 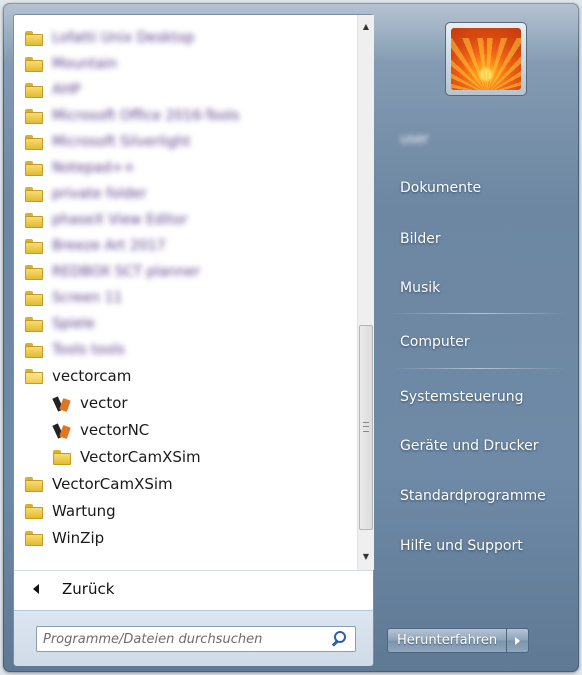 What do you see at coordinates (34, 376) in the screenshot?
I see `folder-open-icon` at bounding box center [34, 376].